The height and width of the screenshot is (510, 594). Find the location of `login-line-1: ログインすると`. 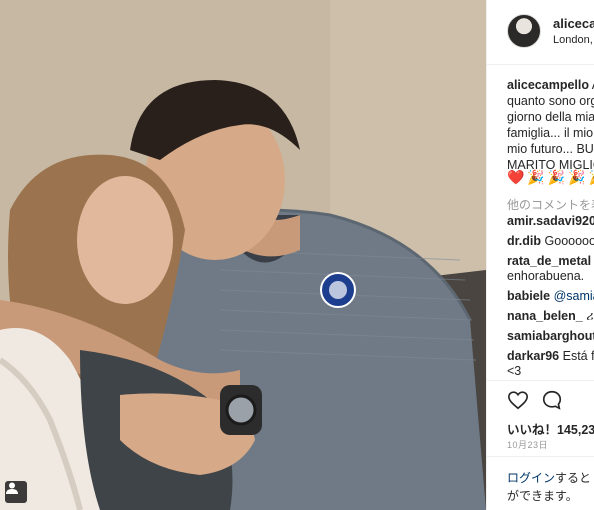

login-line-1: ログインすると is located at coordinates (549, 477).